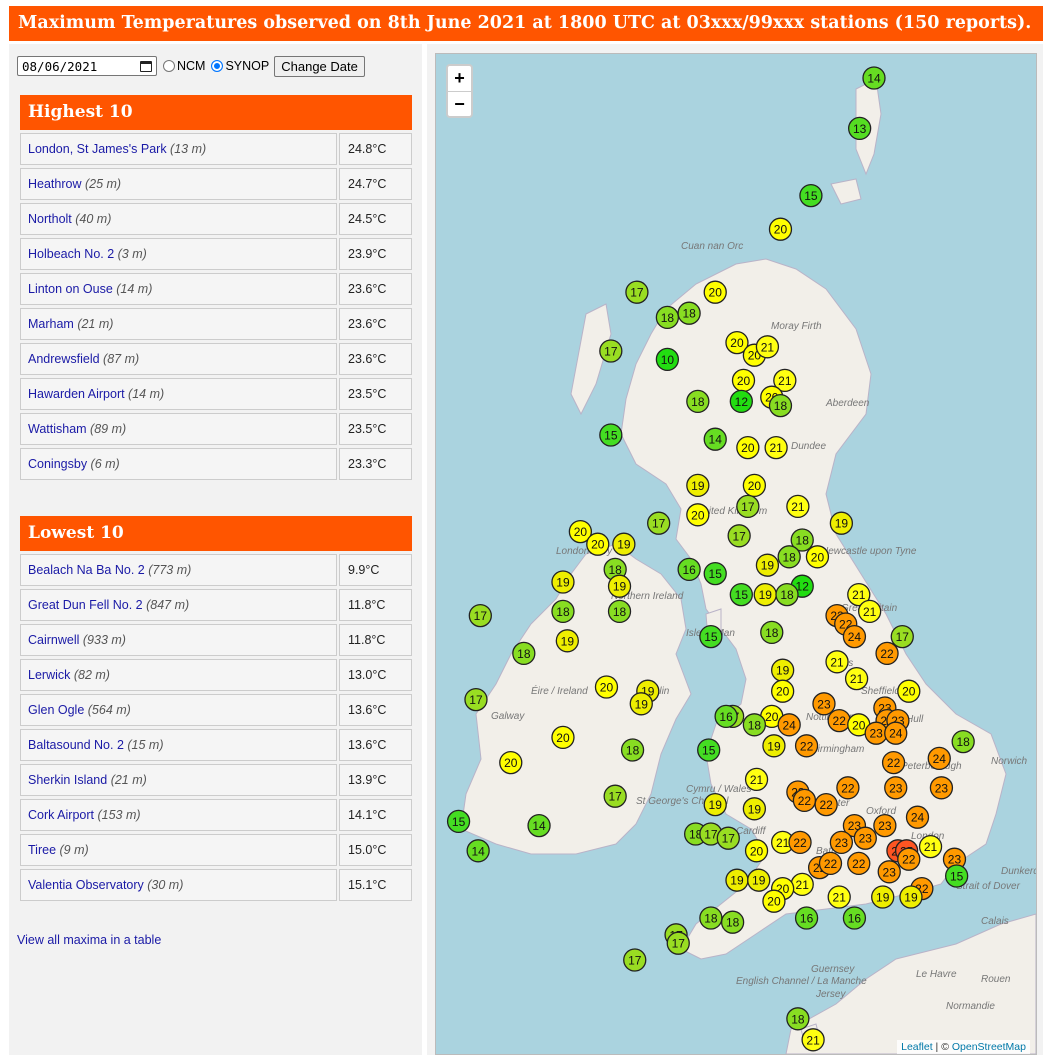  Describe the element at coordinates (42, 850) in the screenshot. I see `station-link: Tiree` at that location.